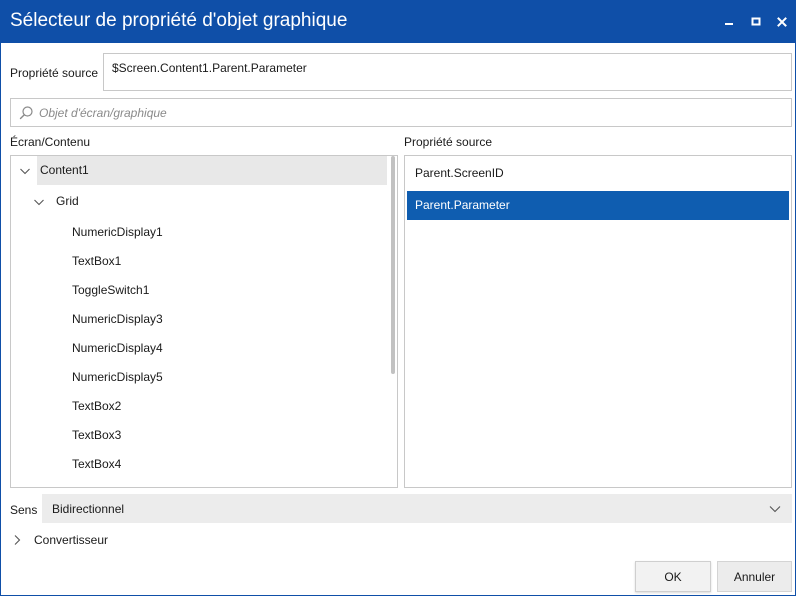 The image size is (796, 596). What do you see at coordinates (199, 201) in the screenshot?
I see `tree-item-grid: Grid` at bounding box center [199, 201].